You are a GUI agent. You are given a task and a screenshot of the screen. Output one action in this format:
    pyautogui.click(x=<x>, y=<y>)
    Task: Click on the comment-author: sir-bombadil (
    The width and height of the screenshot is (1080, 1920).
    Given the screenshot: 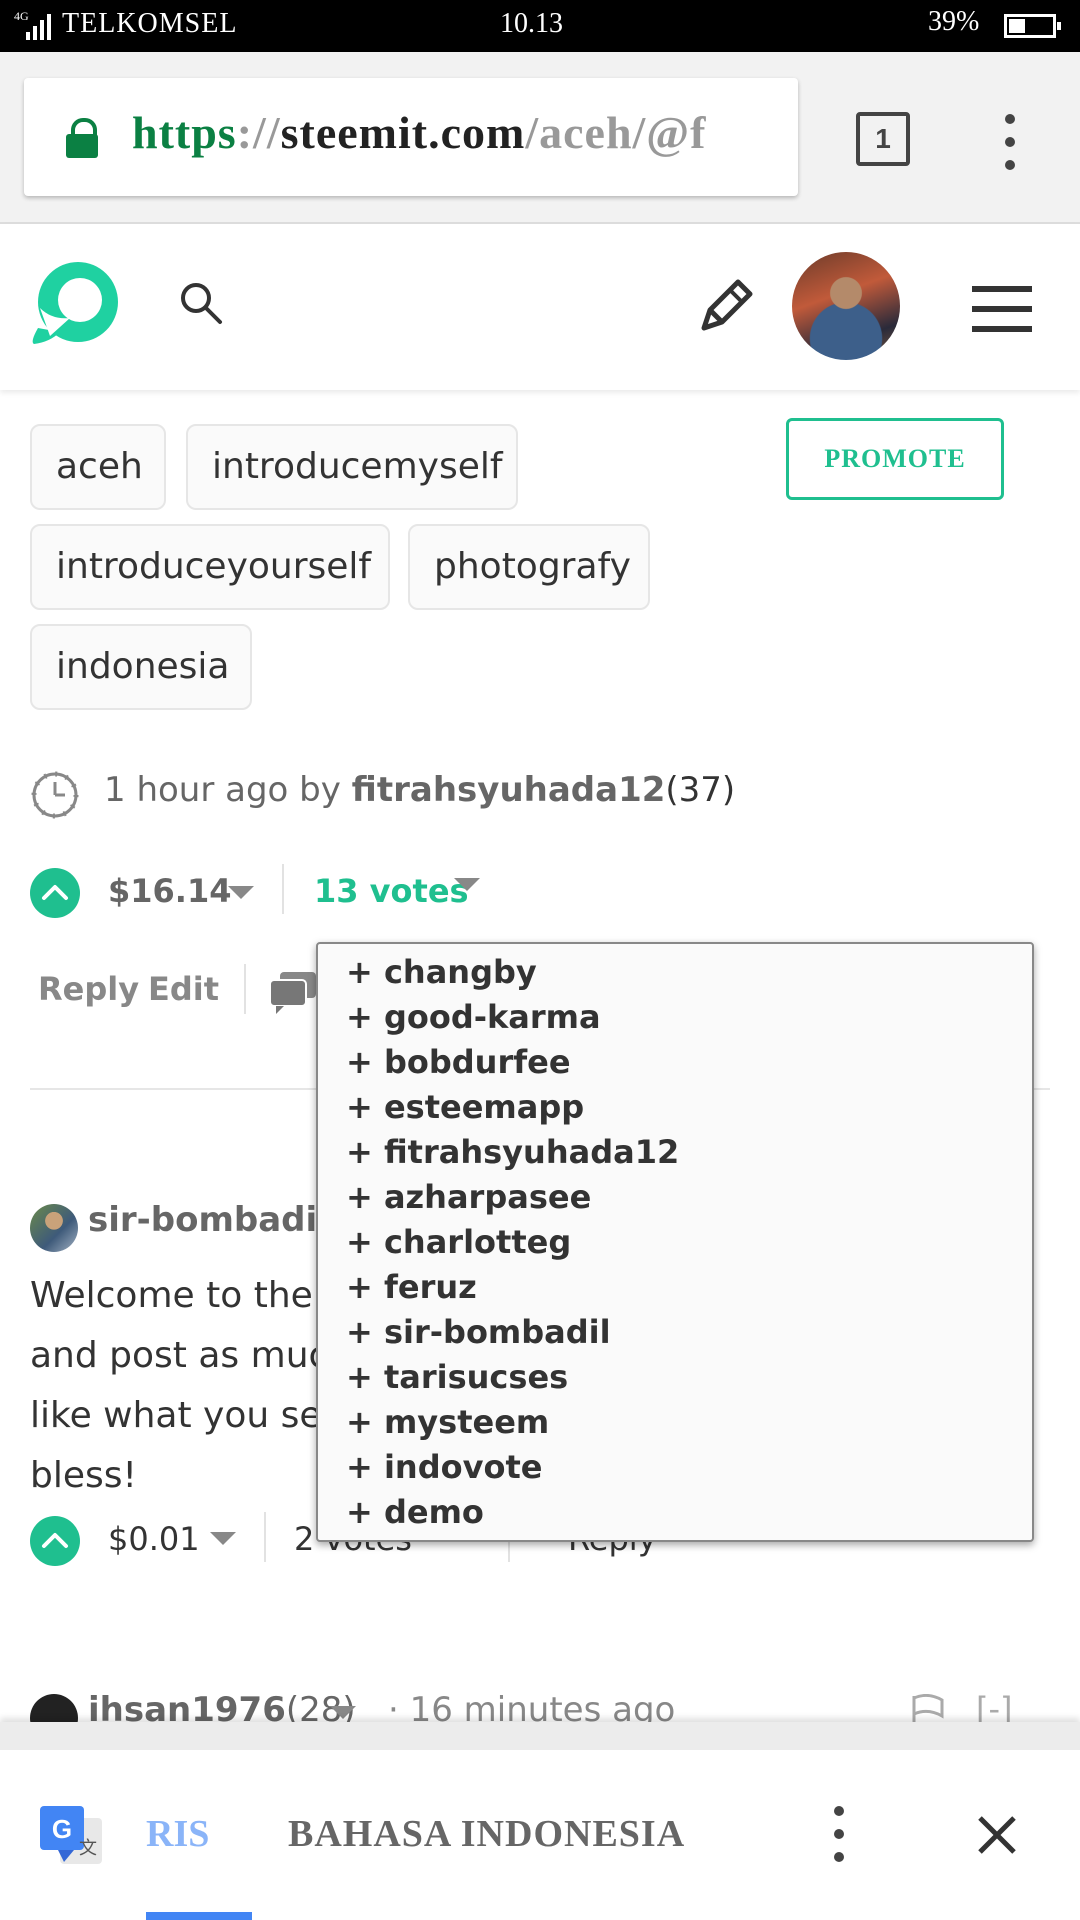 What is the action you would take?
    pyautogui.click(x=220, y=1220)
    